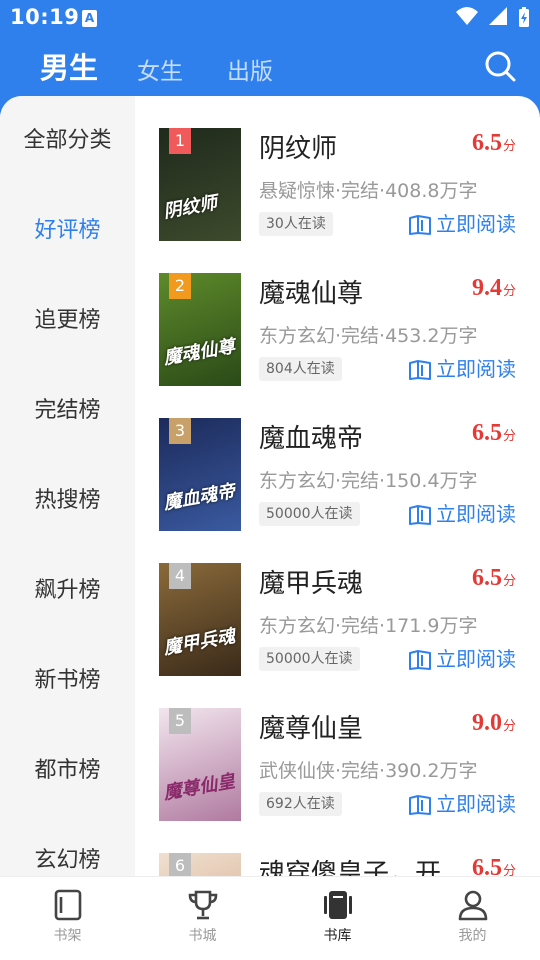 This screenshot has width=540, height=960. I want to click on book-title: 魔魂仙尊, so click(311, 291).